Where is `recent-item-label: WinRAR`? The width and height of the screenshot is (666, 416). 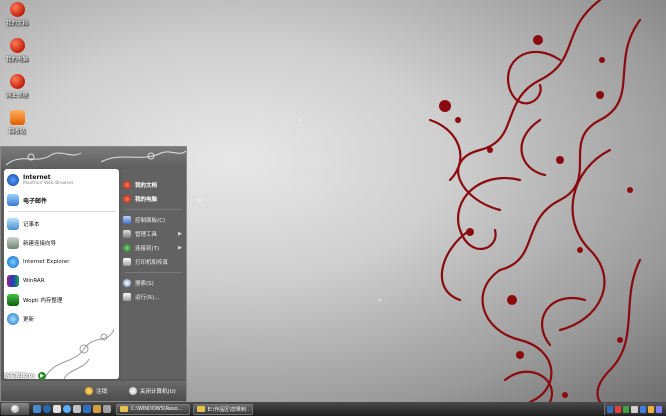
recent-item-label: WinRAR is located at coordinates (34, 280).